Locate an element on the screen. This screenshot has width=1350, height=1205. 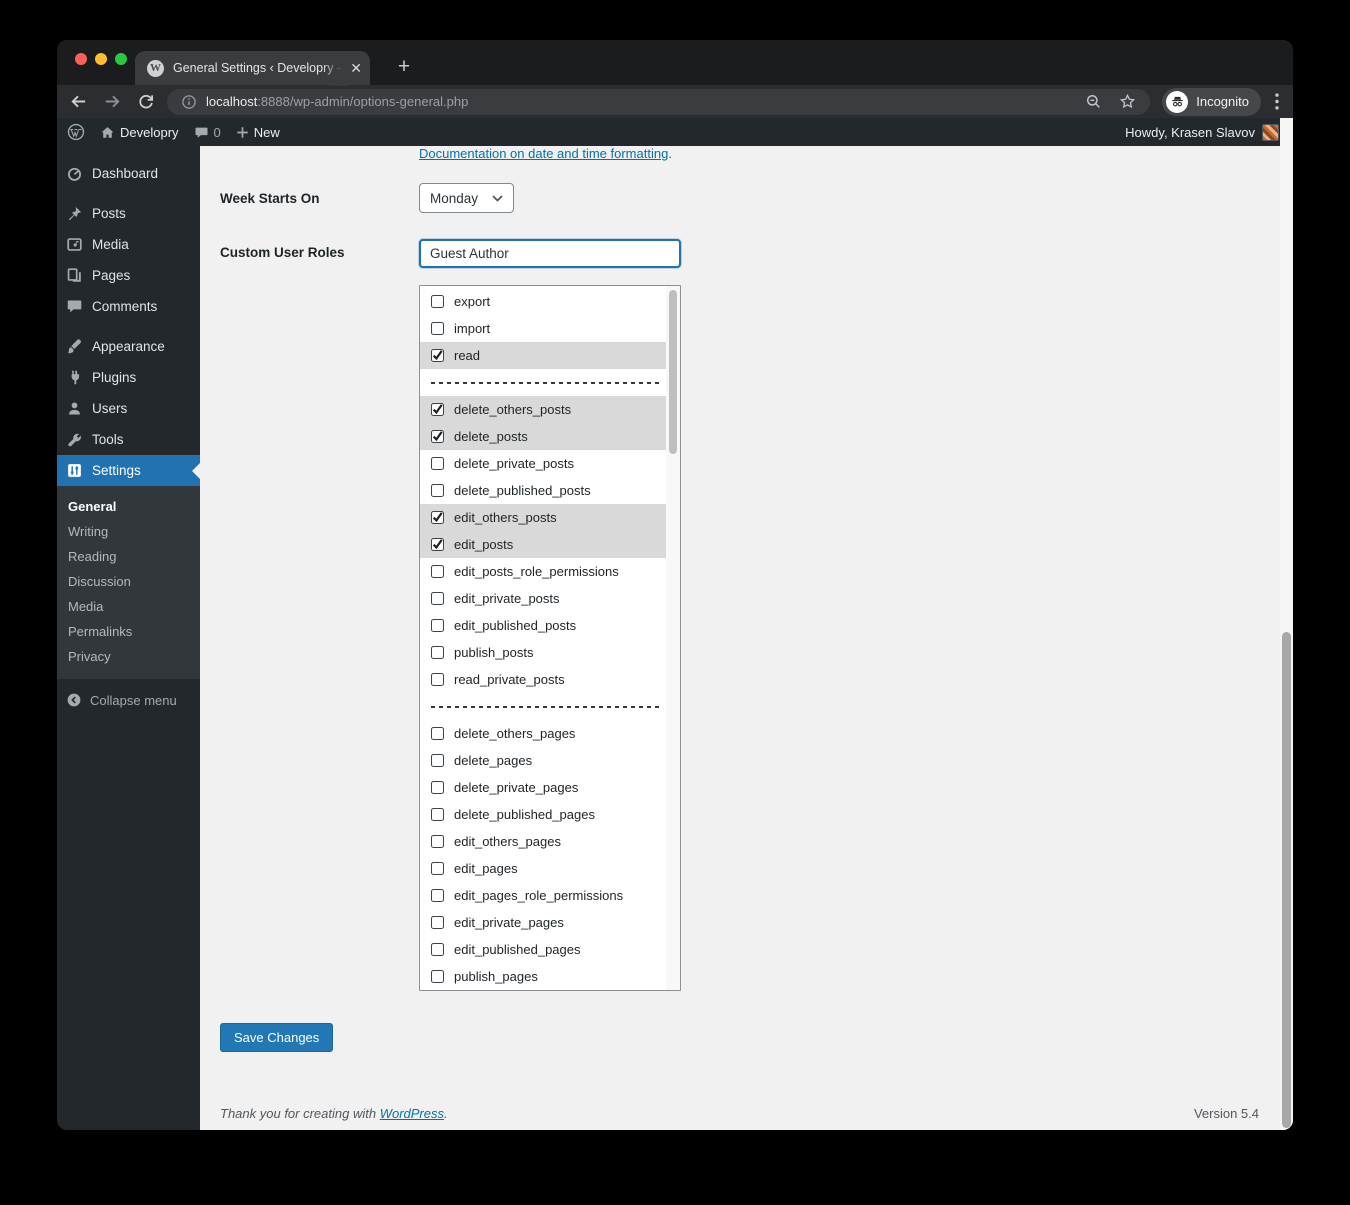
listbox-scrollbar is located at coordinates (673, 638).